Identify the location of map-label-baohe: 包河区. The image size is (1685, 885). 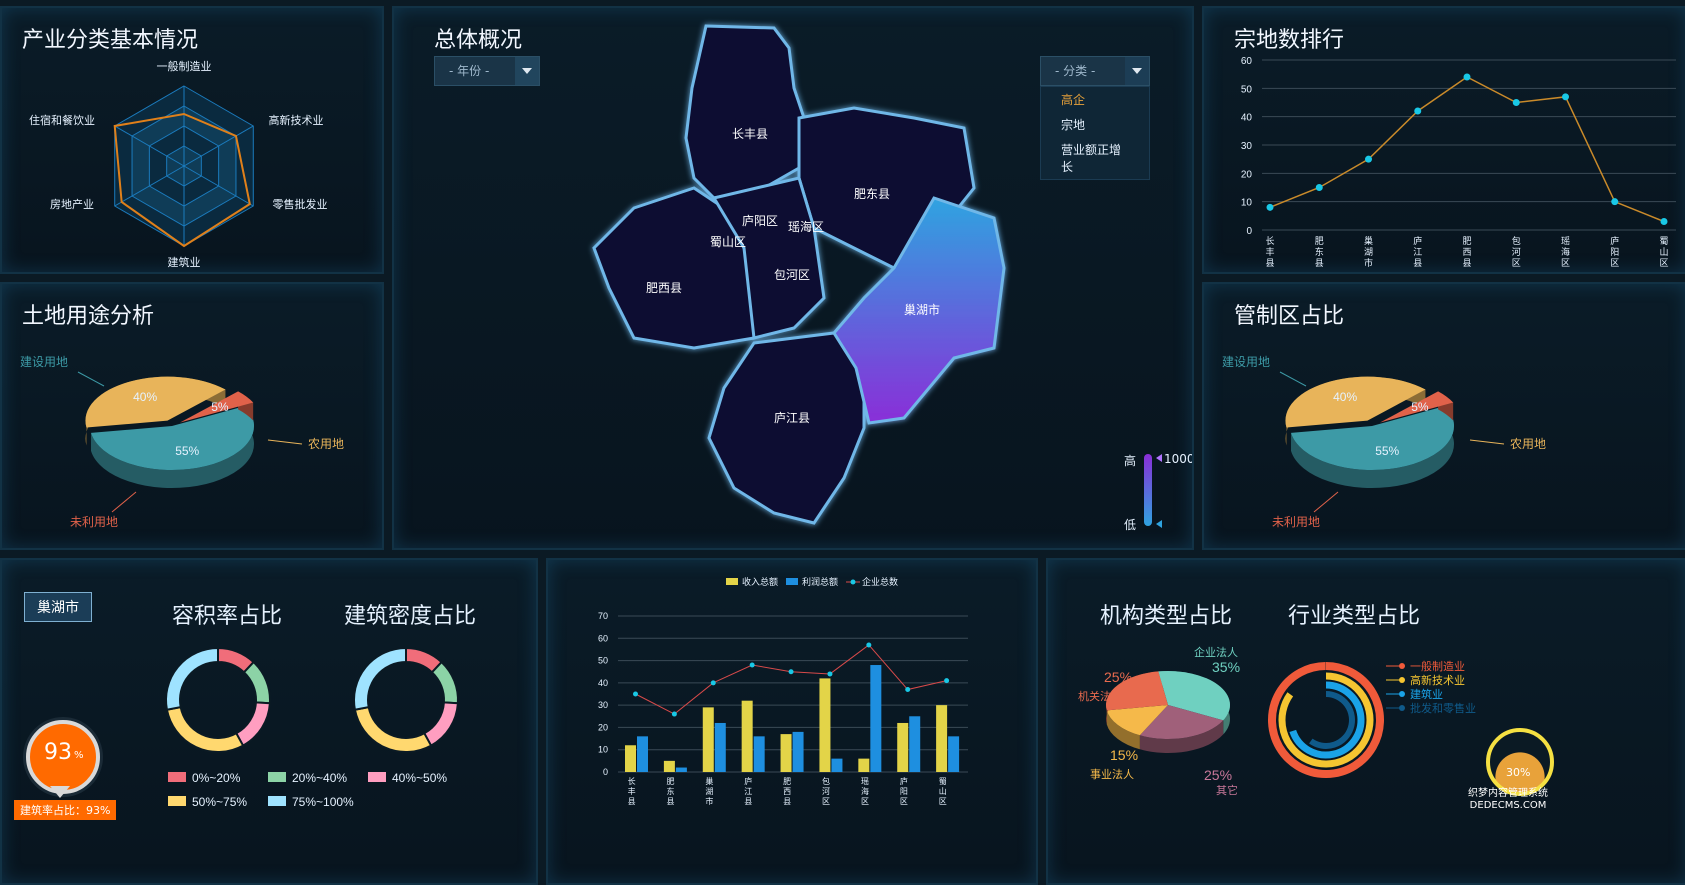
(792, 275).